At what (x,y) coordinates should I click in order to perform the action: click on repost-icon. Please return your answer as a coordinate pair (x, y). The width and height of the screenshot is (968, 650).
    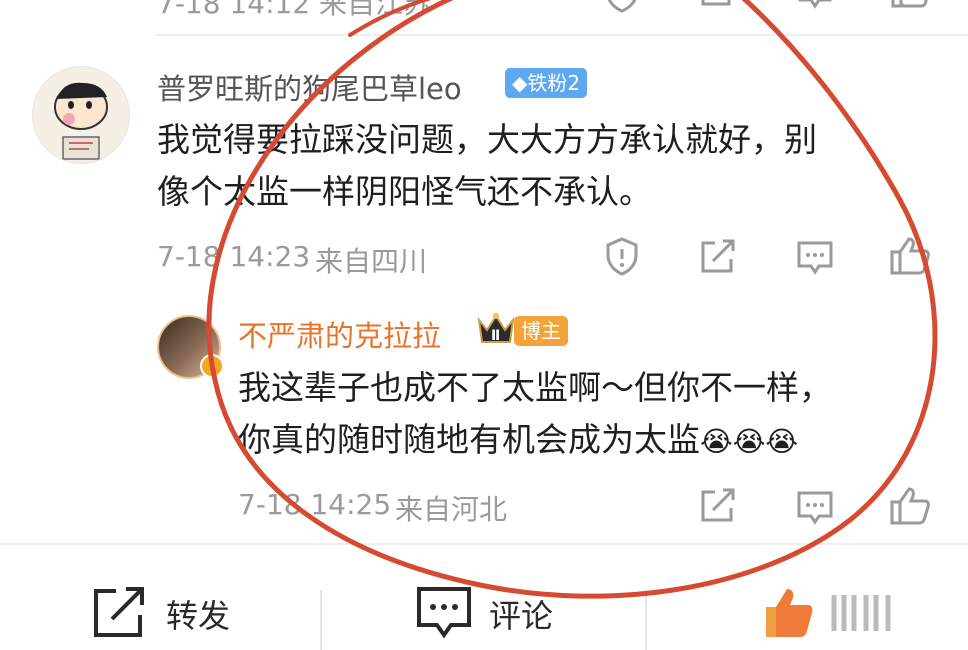
    Looking at the image, I should click on (120, 613).